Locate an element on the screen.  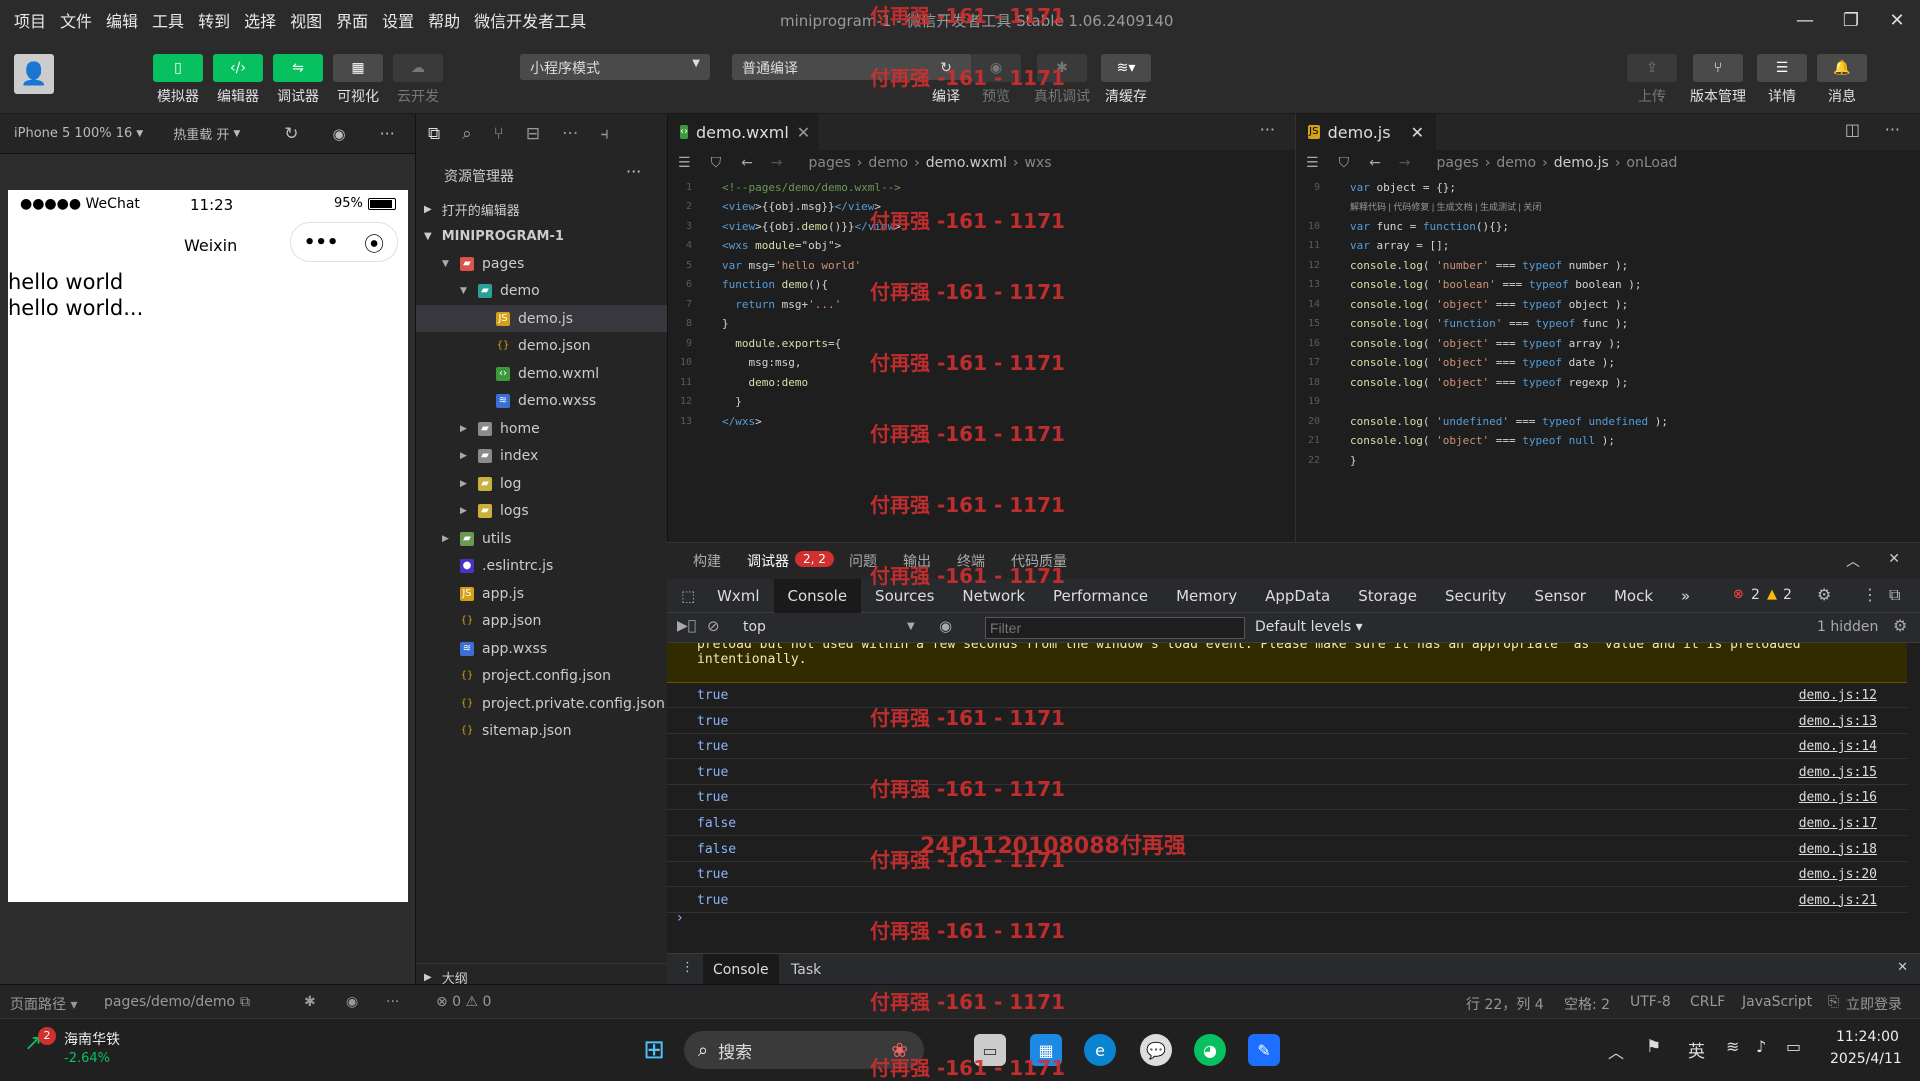
log-source-link: demo.js:17 is located at coordinates (1838, 823).